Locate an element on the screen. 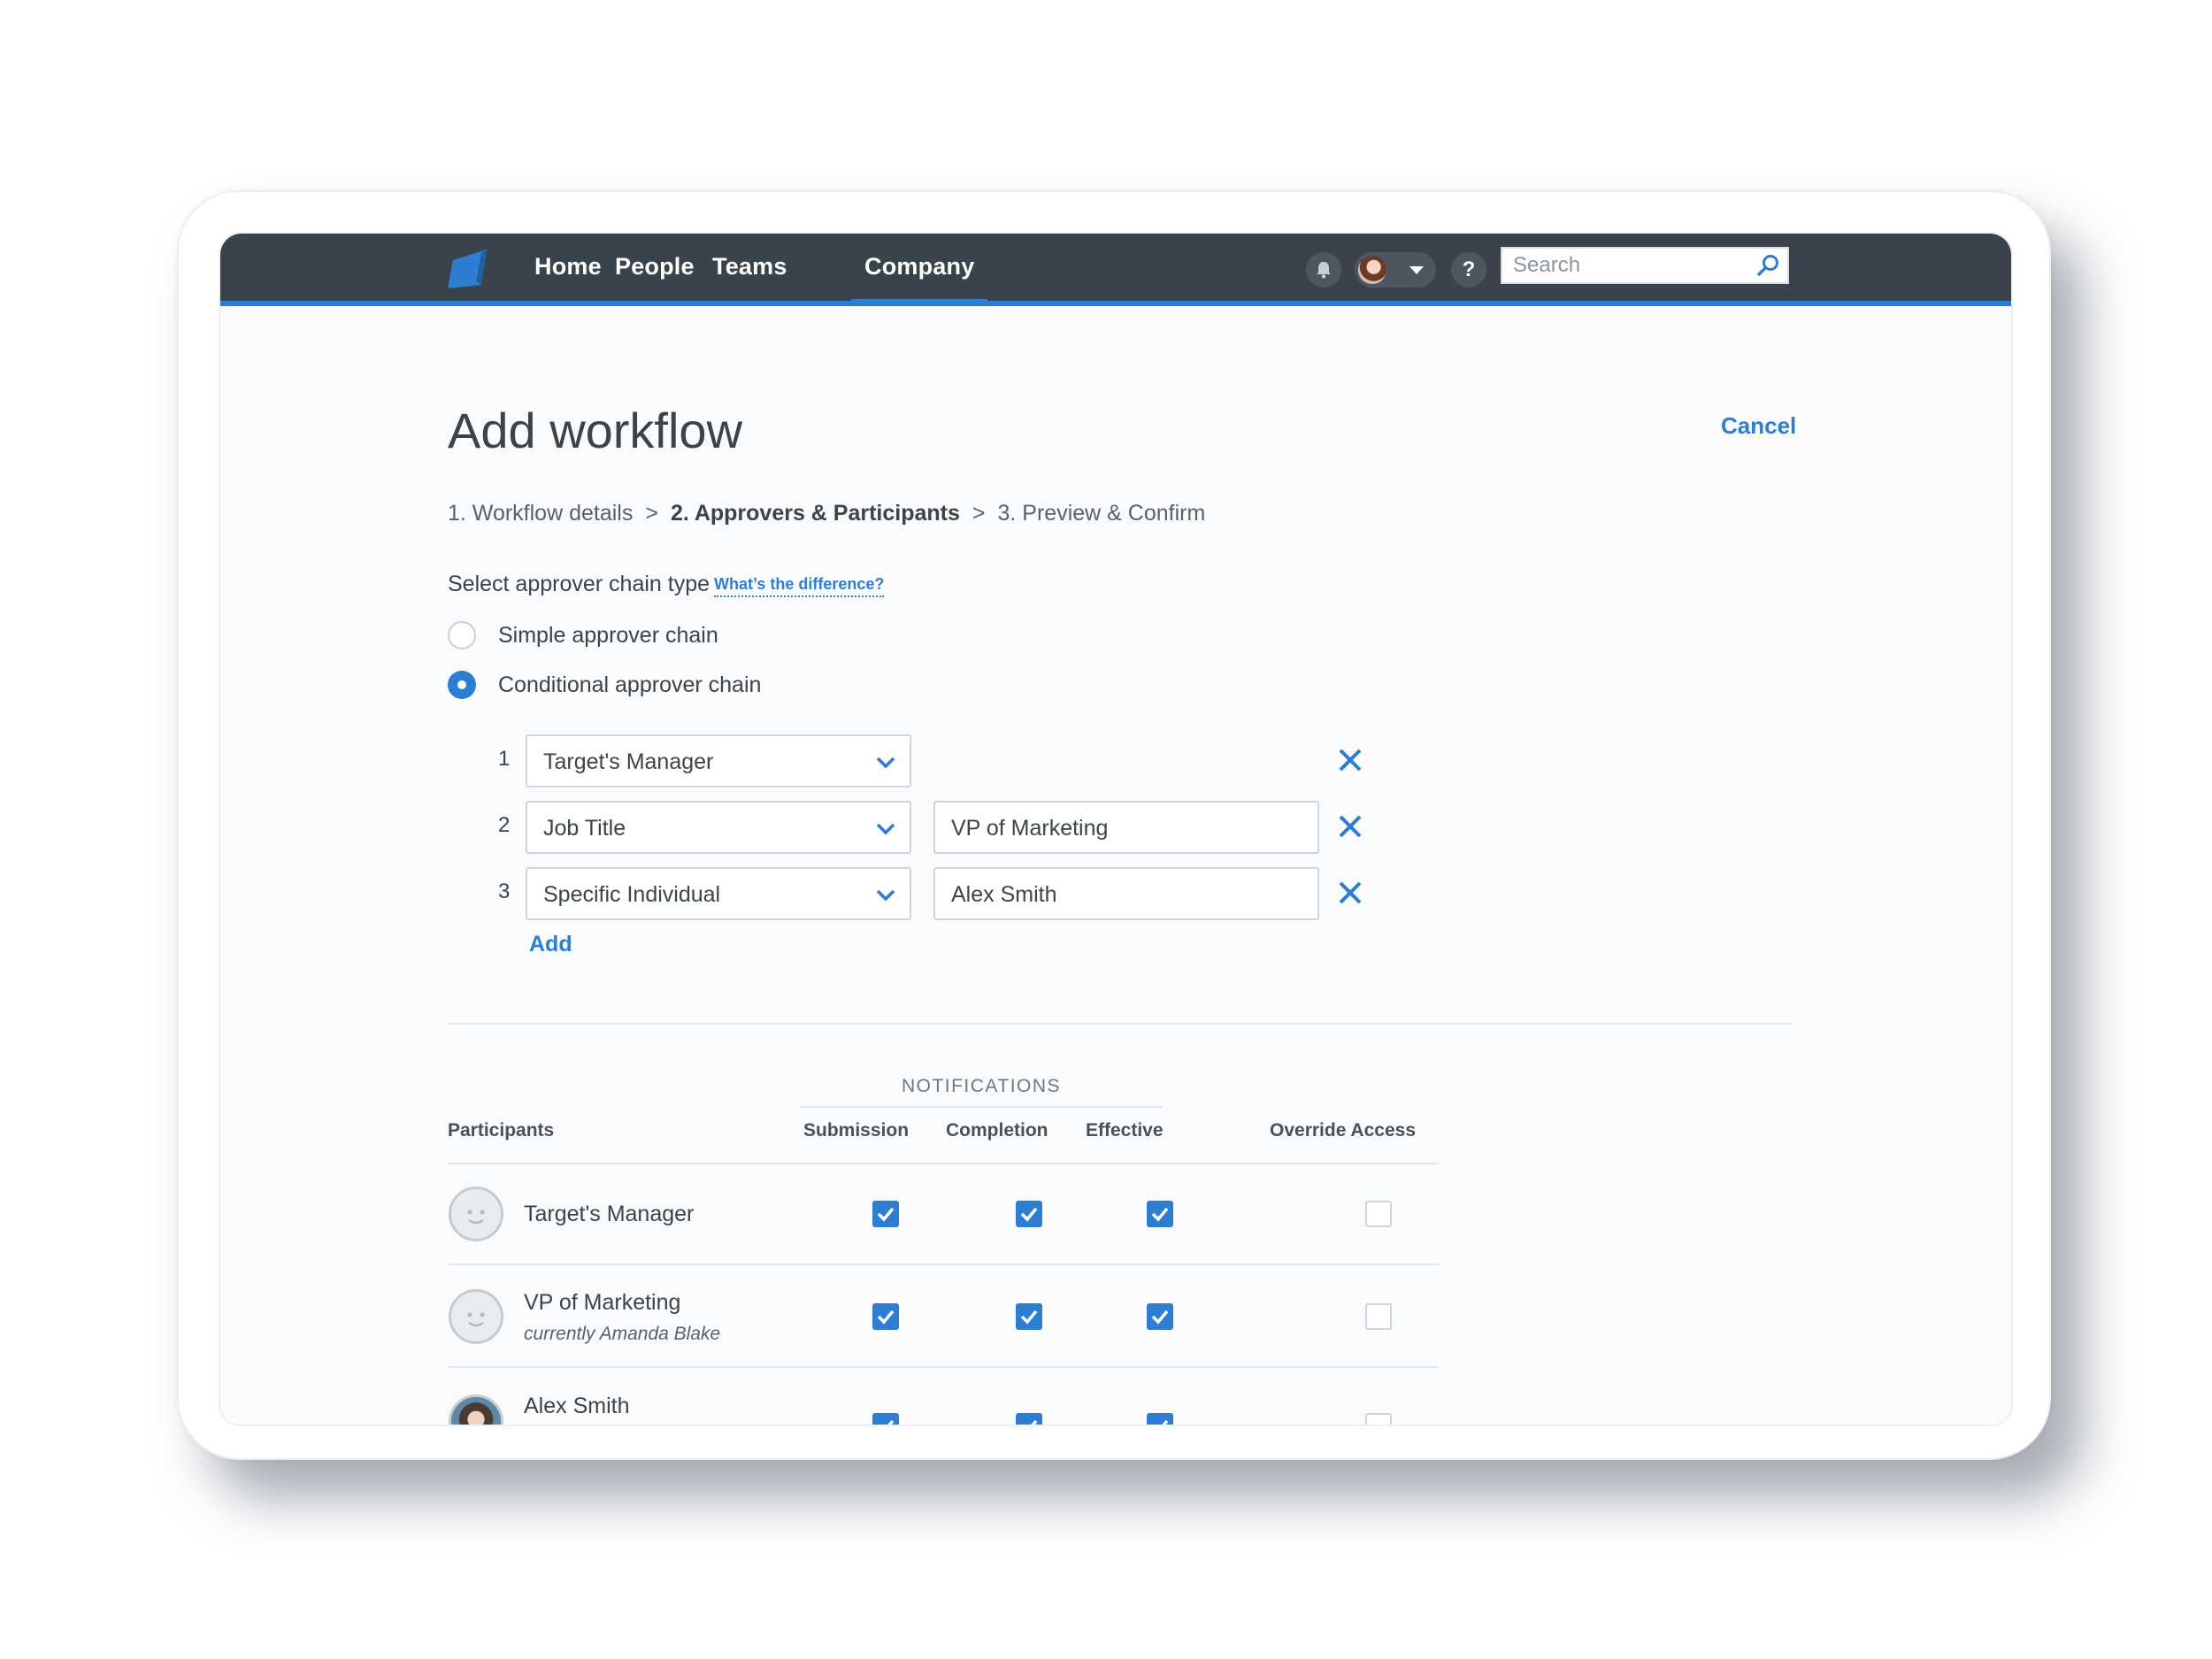 This screenshot has width=2212, height=1659. bell-icon is located at coordinates (1324, 270).